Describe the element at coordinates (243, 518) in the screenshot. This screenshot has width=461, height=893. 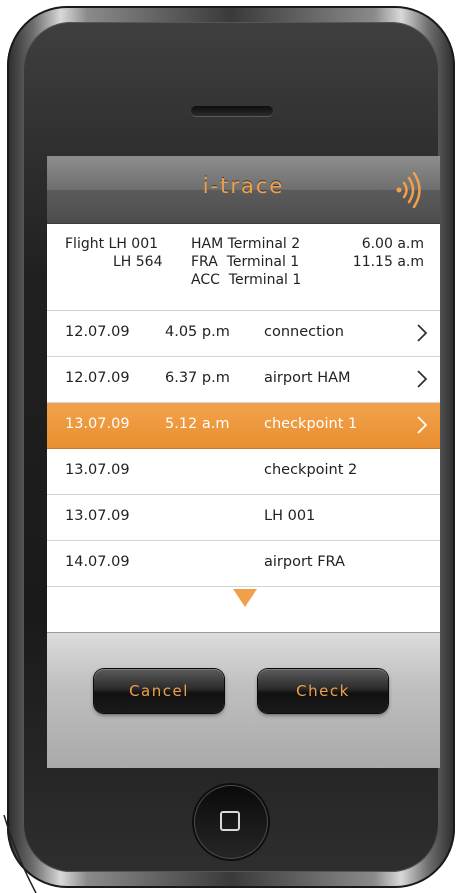
I see `tracking-row: 13.07.09 LH 001` at that location.